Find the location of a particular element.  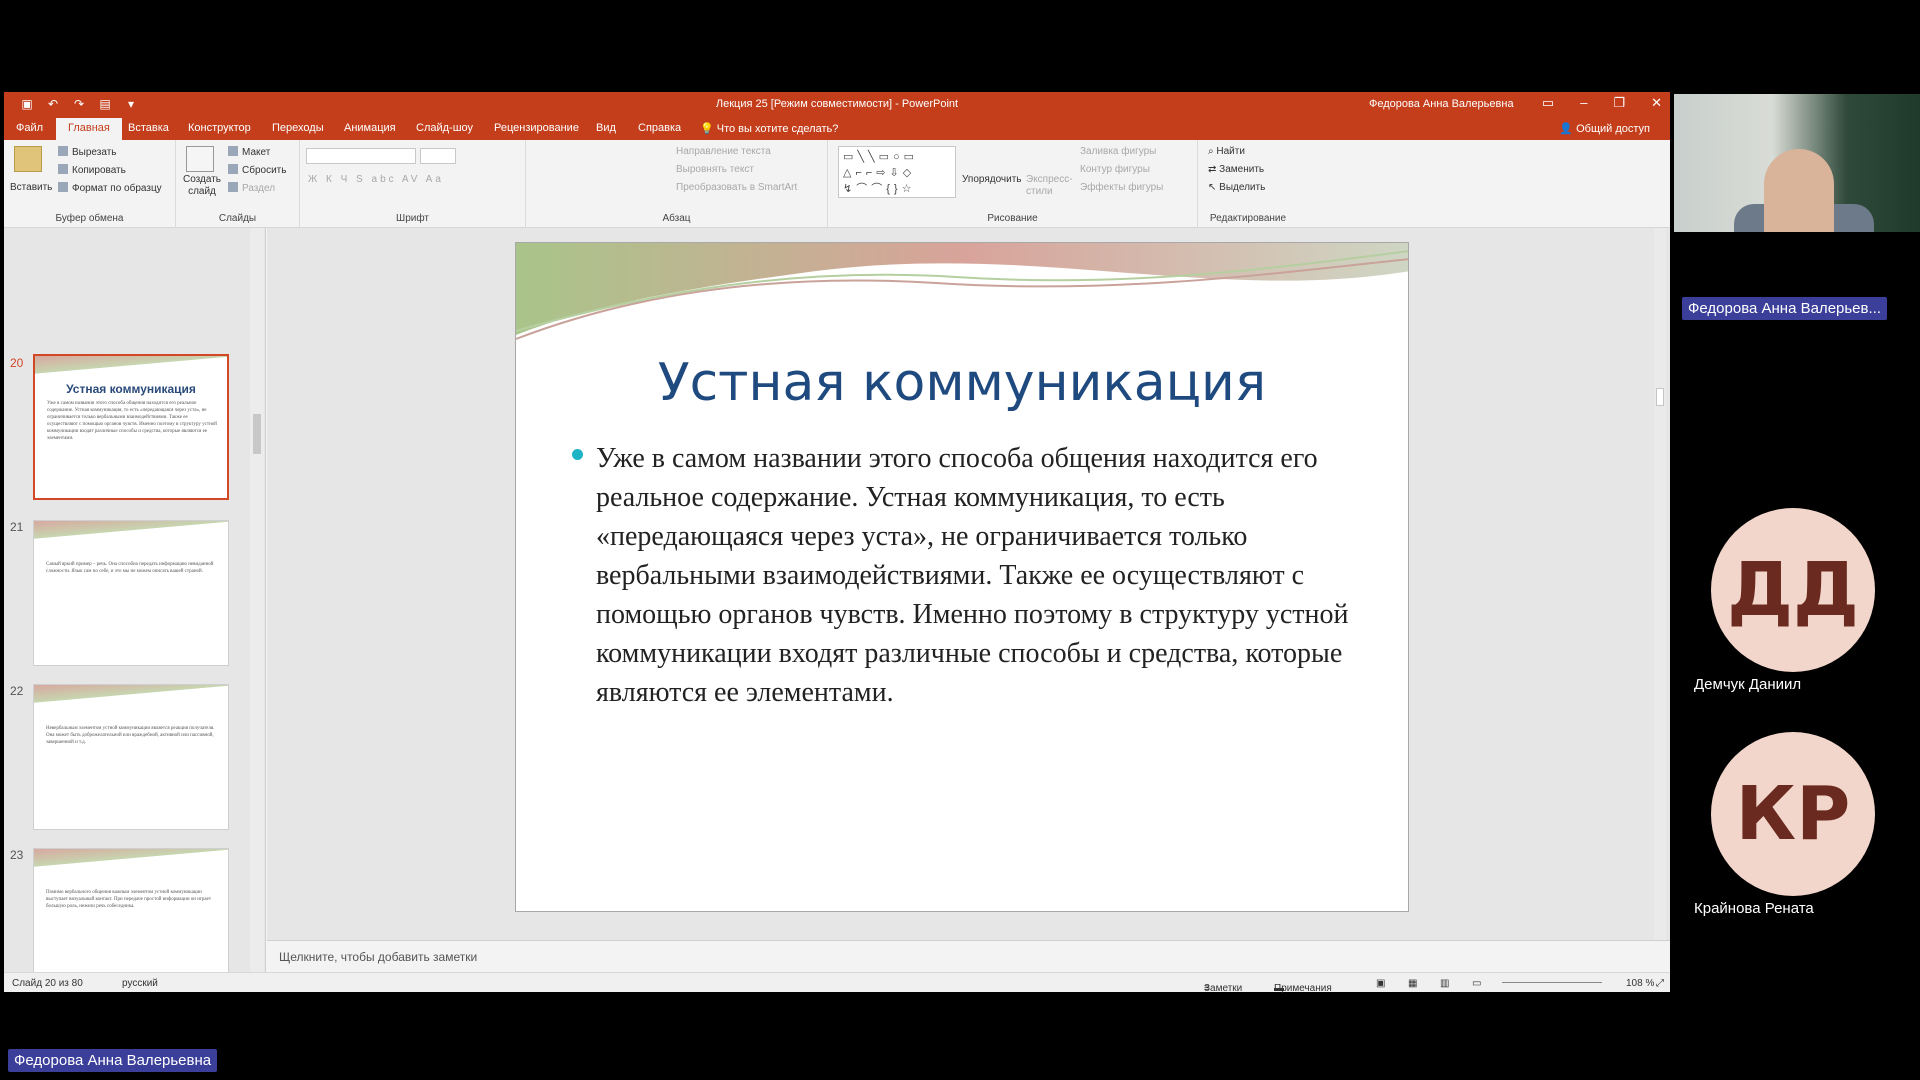

group-font: Ж К Ч S abc AV Aa Шрифт is located at coordinates (413, 184).